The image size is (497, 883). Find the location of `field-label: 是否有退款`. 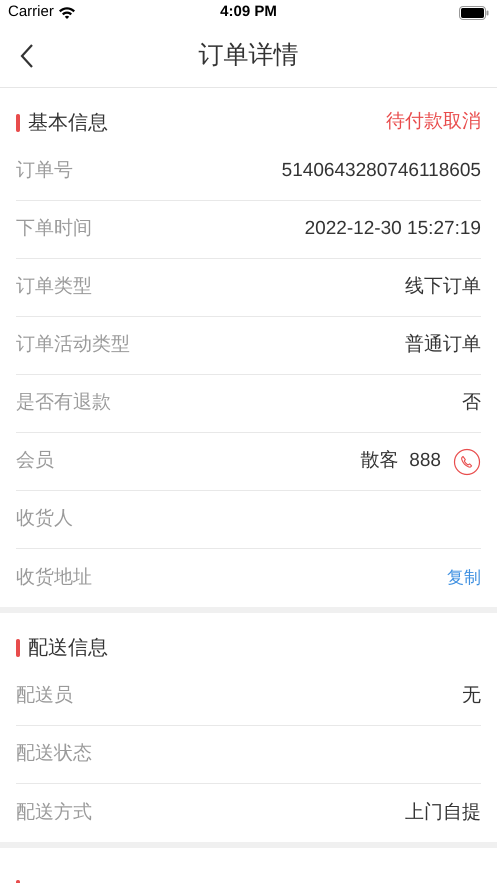

field-label: 是否有退款 is located at coordinates (63, 403).